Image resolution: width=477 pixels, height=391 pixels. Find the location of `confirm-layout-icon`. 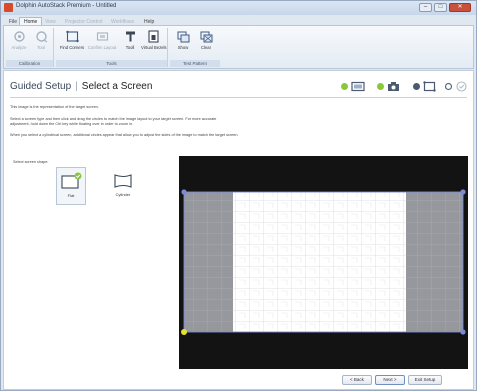

confirm-layout-icon is located at coordinates (102, 36).